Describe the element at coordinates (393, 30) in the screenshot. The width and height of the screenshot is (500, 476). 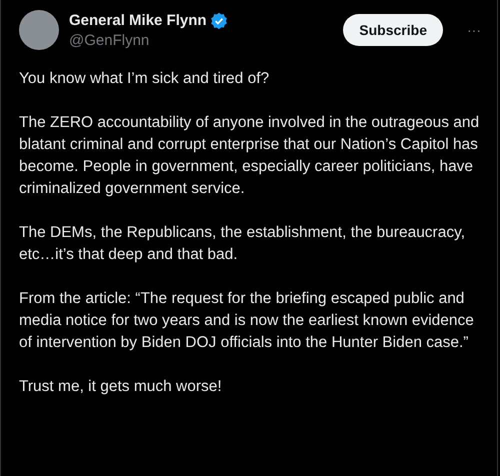
I see `subscribe-button: Subscribe` at that location.